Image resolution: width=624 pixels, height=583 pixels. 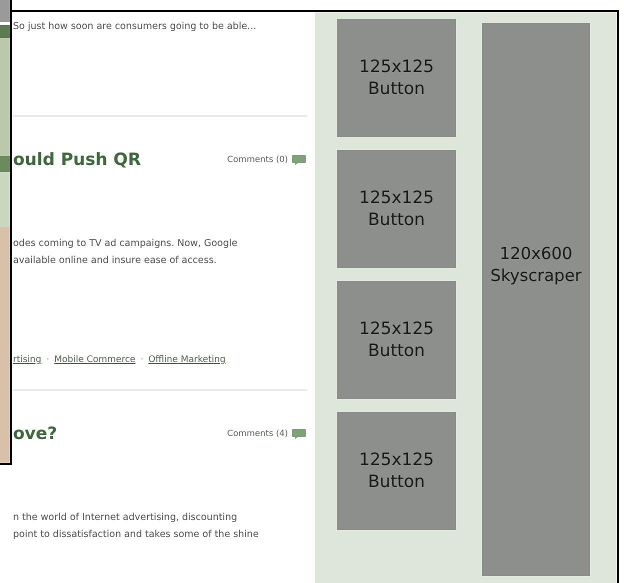 I want to click on post-title: ove?, so click(x=35, y=434).